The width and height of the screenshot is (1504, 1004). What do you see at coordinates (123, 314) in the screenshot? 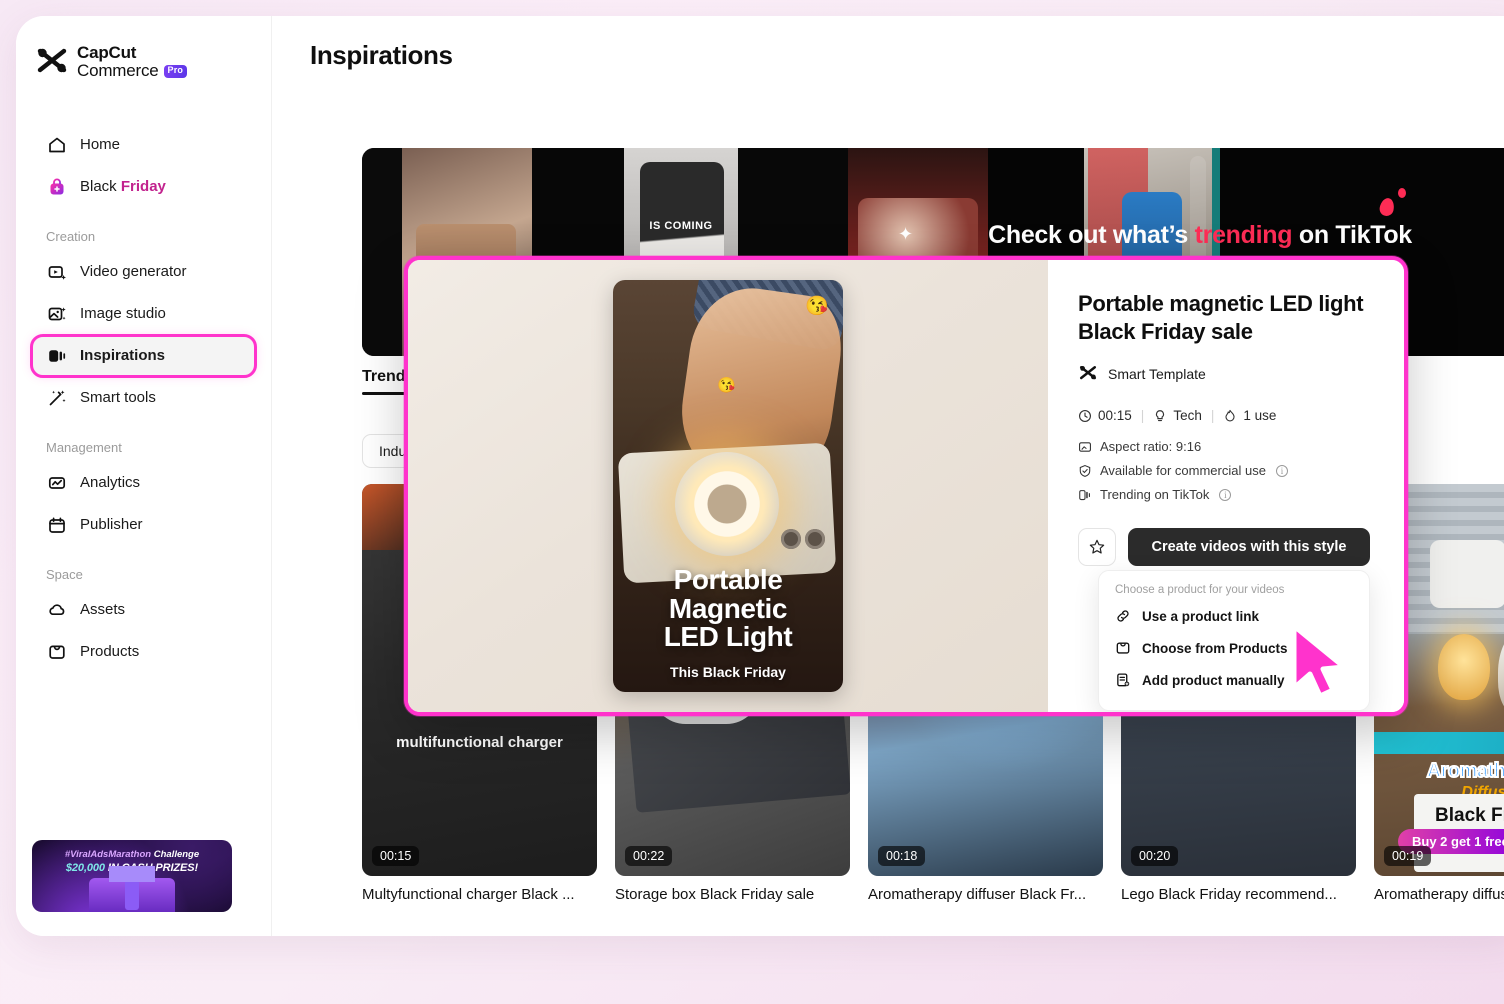
I see `sidebar-item-label-image-studio: Image studio` at bounding box center [123, 314].